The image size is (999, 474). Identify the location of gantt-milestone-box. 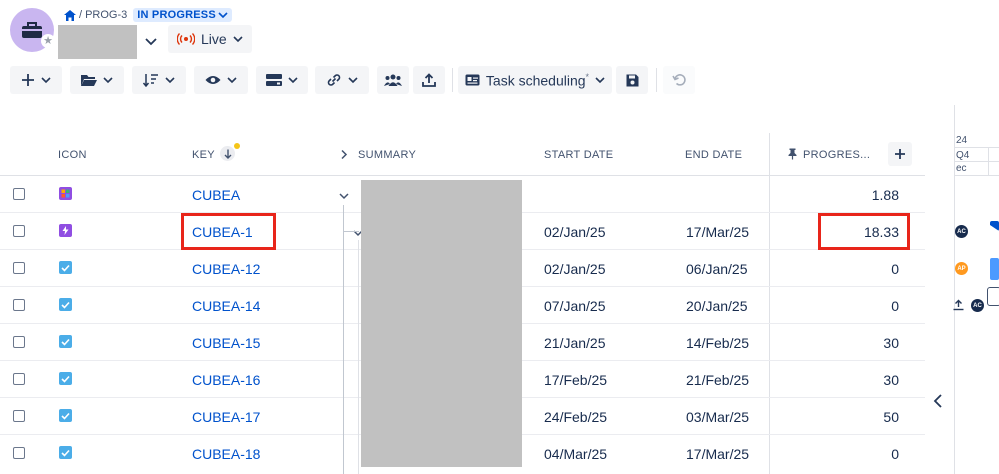
(993, 296).